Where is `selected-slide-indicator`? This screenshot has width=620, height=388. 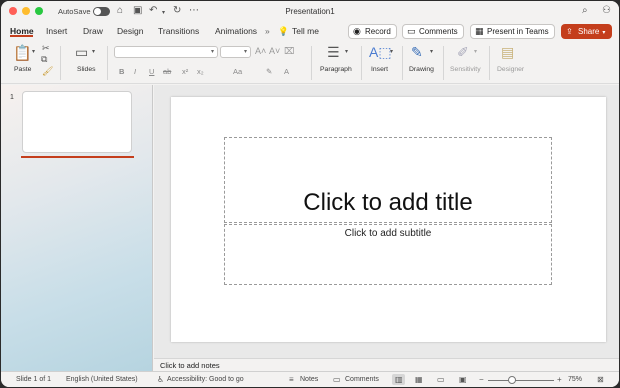
selected-slide-indicator is located at coordinates (77, 157).